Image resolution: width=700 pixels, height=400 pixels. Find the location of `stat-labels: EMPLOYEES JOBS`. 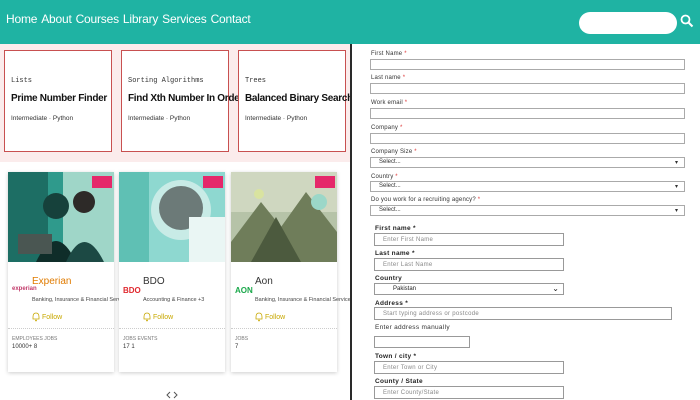

stat-labels: EMPLOYEES JOBS is located at coordinates (35, 339).